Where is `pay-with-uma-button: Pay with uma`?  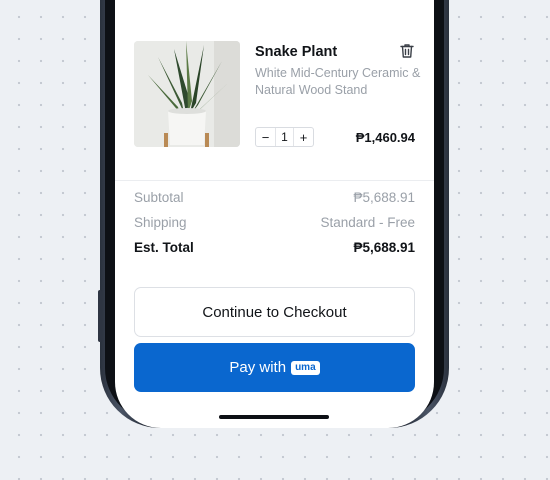 pay-with-uma-button: Pay with uma is located at coordinates (274, 367).